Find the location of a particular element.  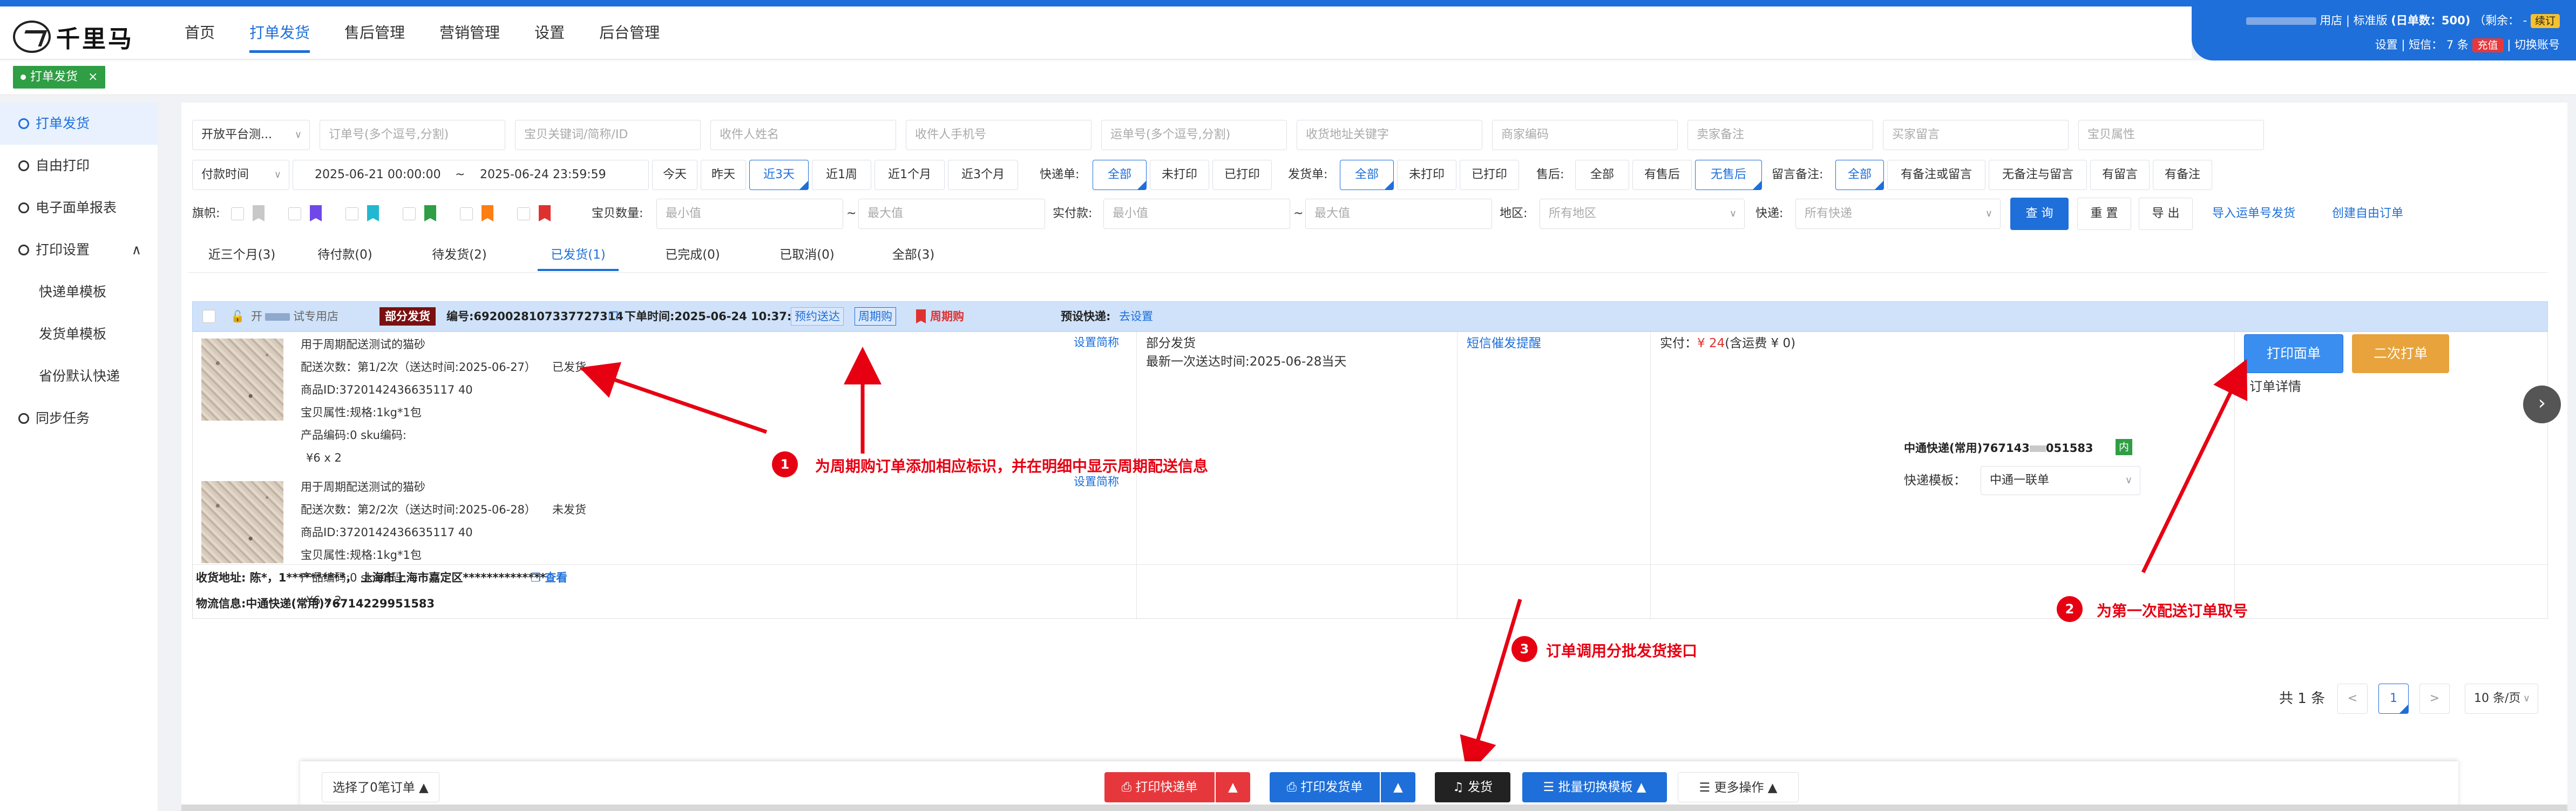

tab-cancelled: 已取消(0) is located at coordinates (807, 255).